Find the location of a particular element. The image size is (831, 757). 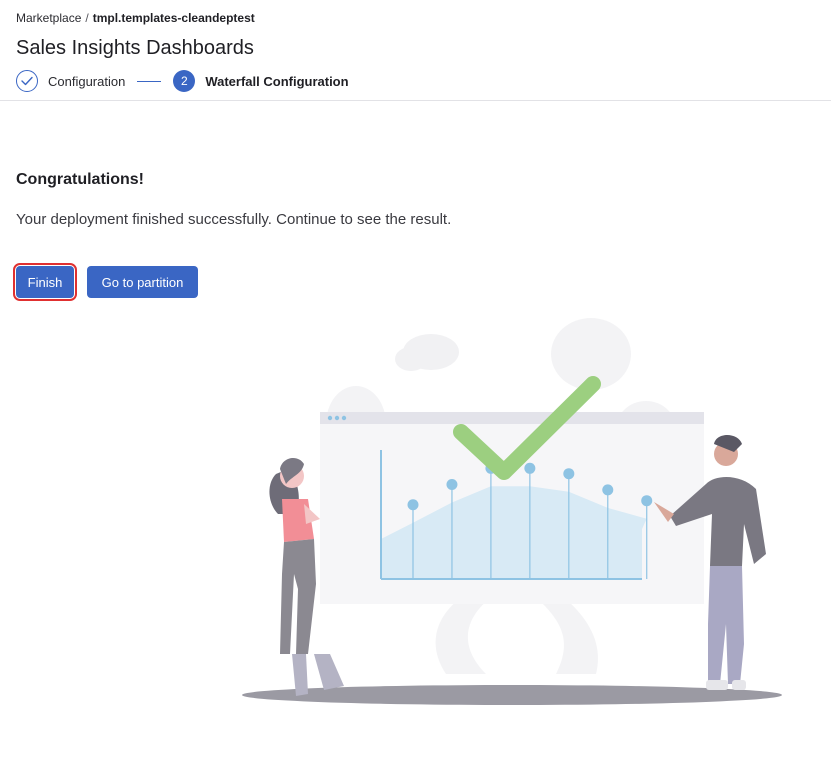

step-number-badge: 2 is located at coordinates (184, 81).